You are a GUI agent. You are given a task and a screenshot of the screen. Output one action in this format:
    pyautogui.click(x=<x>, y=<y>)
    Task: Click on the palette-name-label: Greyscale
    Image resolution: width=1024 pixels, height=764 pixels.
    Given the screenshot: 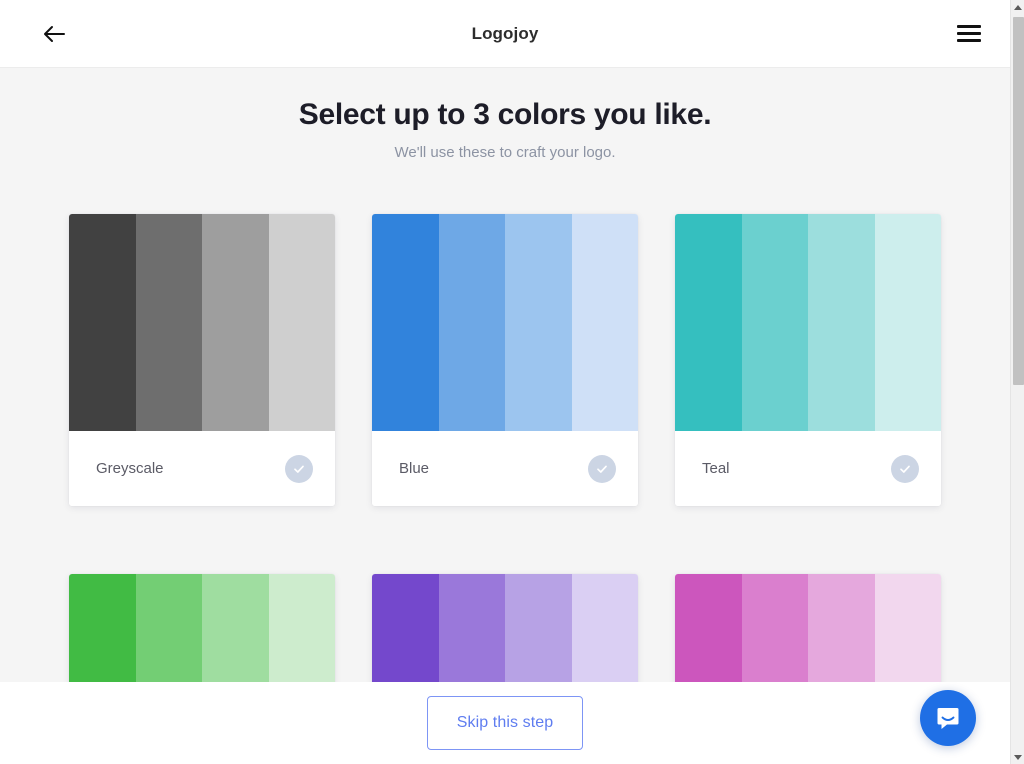 What is the action you would take?
    pyautogui.click(x=130, y=468)
    